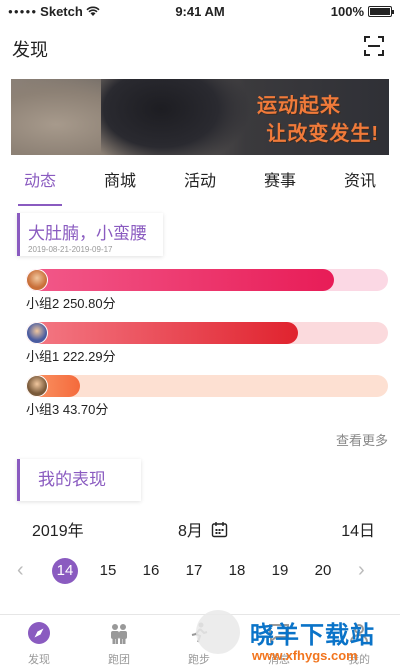  What do you see at coordinates (120, 189) in the screenshot?
I see `tab-mall: 商城` at bounding box center [120, 189].